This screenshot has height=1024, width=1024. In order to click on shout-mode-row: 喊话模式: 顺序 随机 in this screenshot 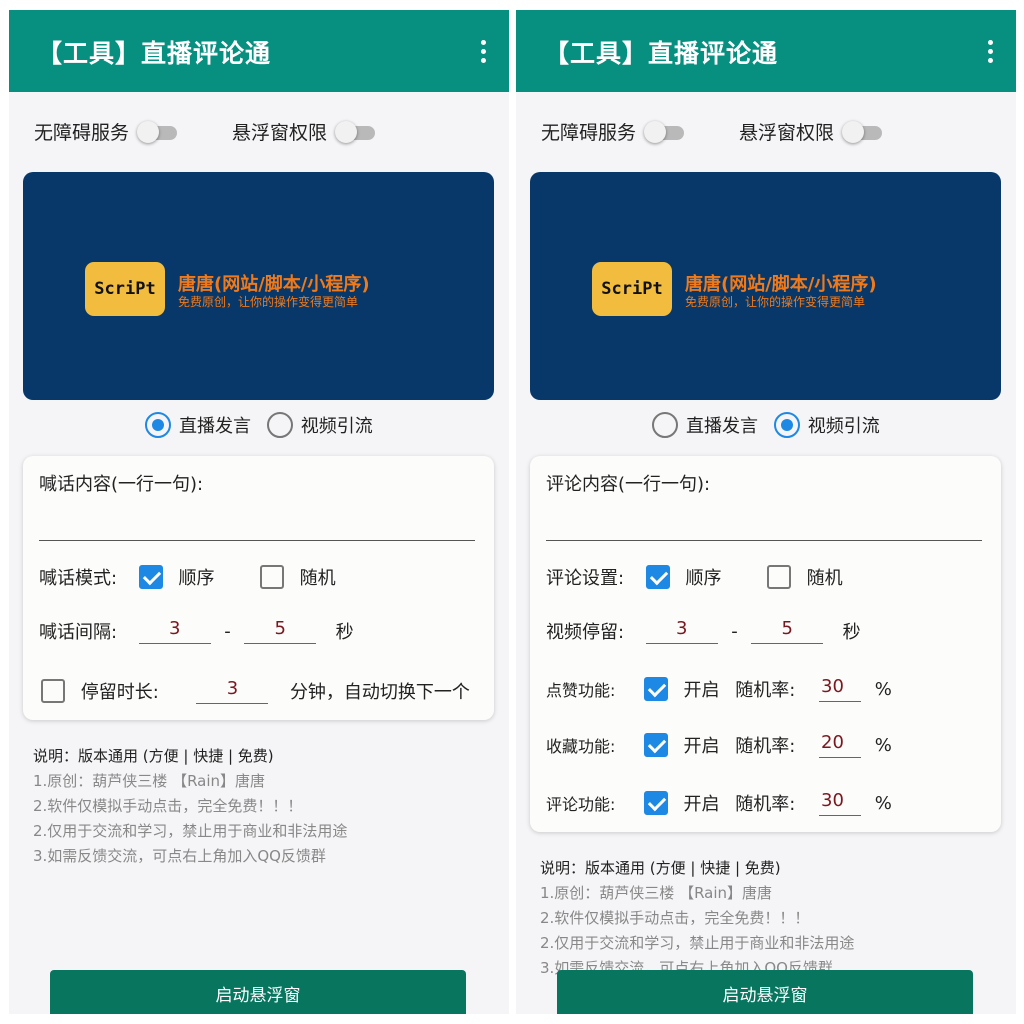, I will do `click(187, 579)`.